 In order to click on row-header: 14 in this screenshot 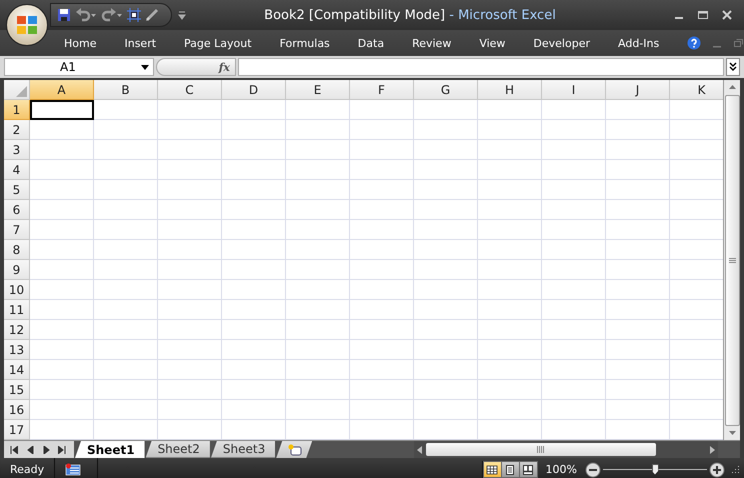, I will do `click(17, 370)`.